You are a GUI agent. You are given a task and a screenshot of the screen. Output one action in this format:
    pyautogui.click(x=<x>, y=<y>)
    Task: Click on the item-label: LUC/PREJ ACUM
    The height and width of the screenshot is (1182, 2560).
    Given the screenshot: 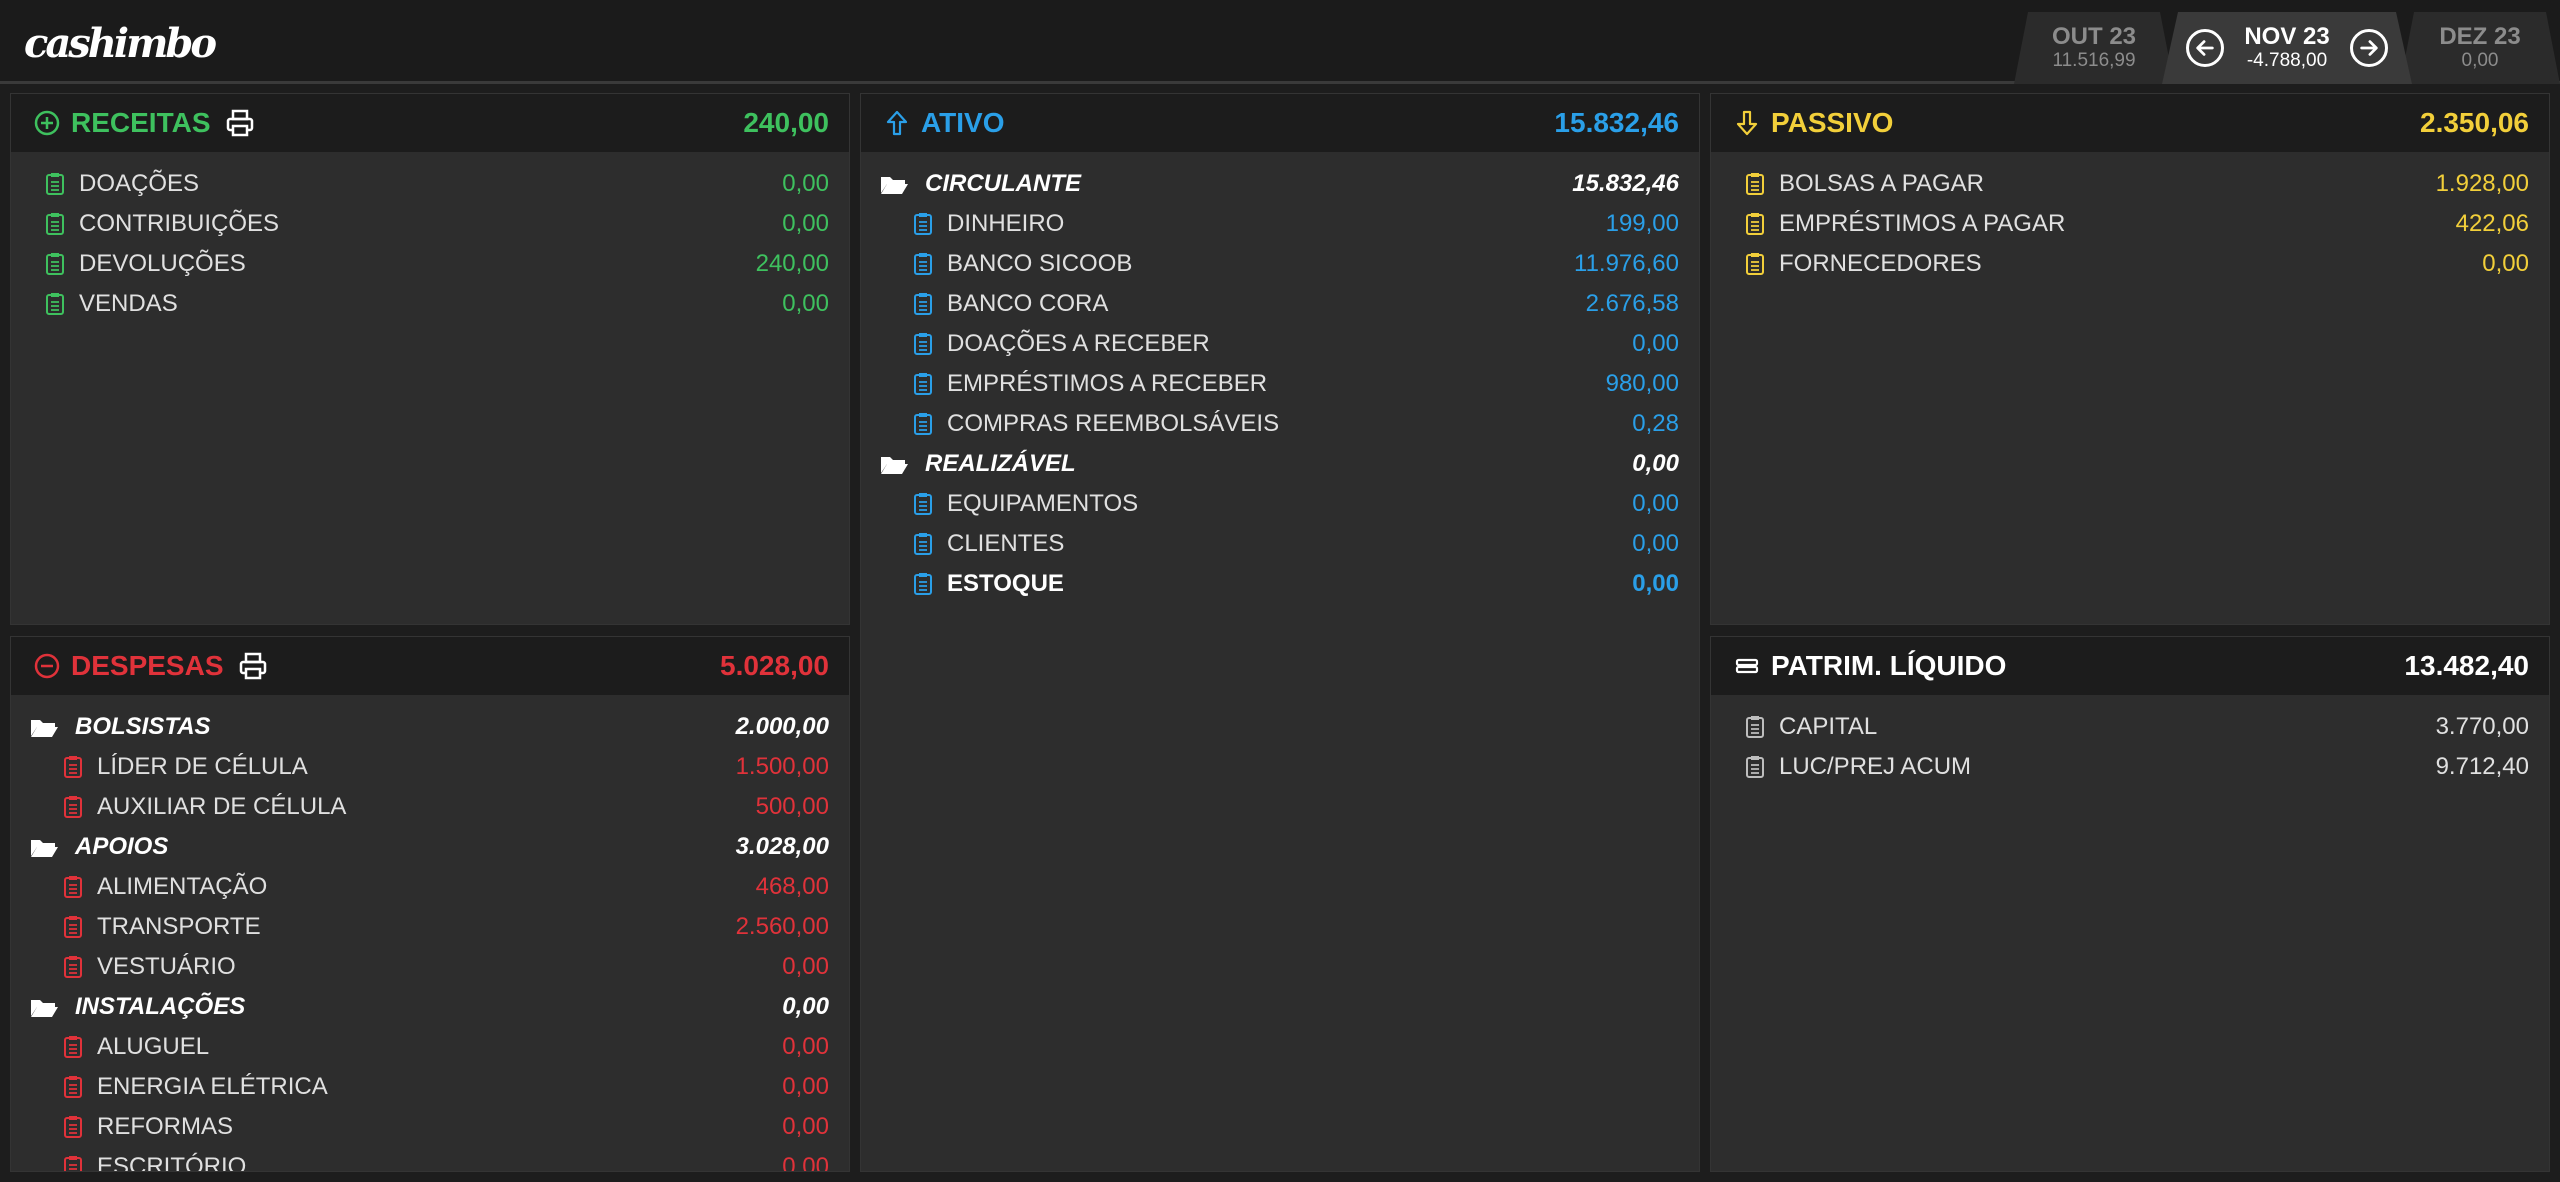 What is the action you would take?
    pyautogui.click(x=1875, y=766)
    